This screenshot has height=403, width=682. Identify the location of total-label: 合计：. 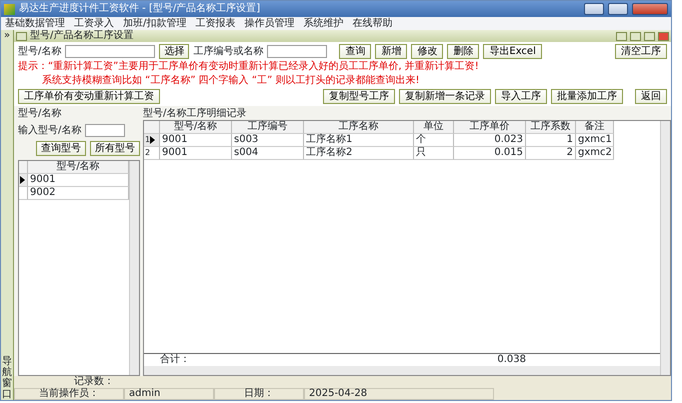
(175, 360).